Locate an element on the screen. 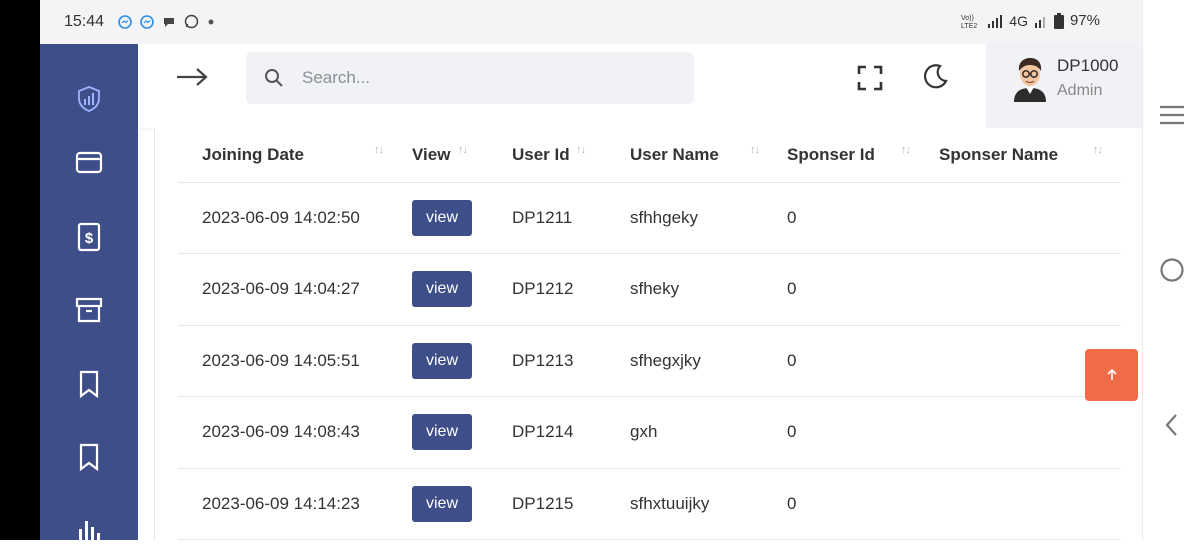 The image size is (1200, 546). system-navigation-bar is located at coordinates (1171, 270).